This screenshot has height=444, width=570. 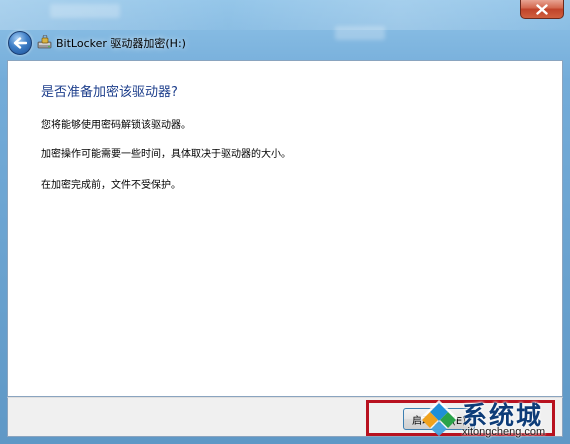 I want to click on close-button, so click(x=542, y=9).